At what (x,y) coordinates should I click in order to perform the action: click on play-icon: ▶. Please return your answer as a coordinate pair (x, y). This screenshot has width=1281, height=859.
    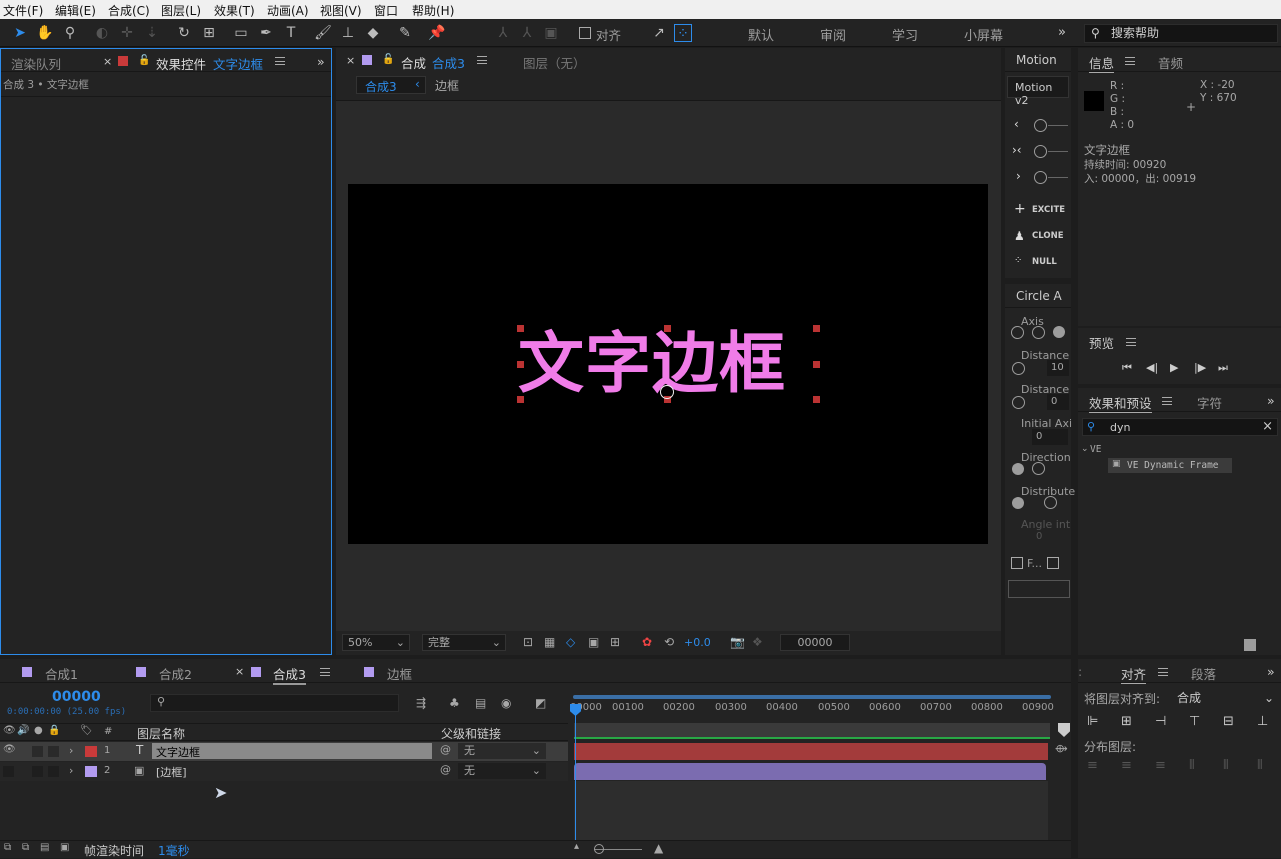
    Looking at the image, I should click on (1174, 367).